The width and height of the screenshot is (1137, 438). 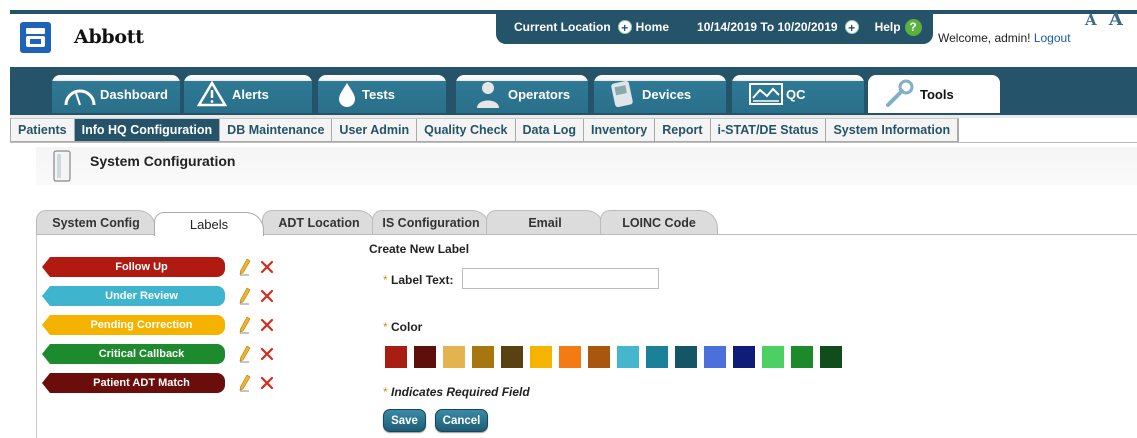 I want to click on label-row: Critical Callback, so click(x=158, y=353).